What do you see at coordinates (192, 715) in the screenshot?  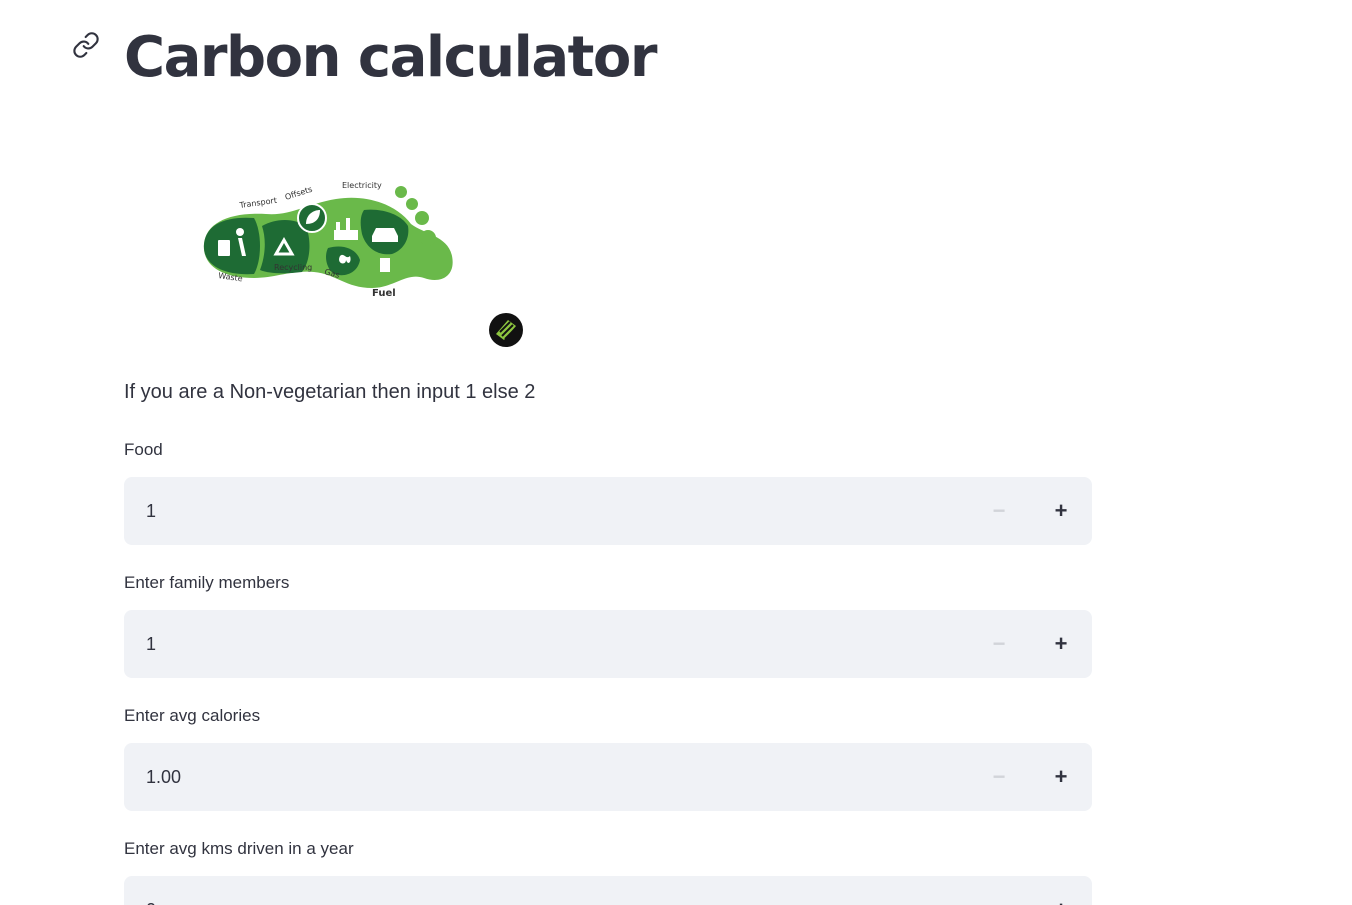 I see `avg-calories-label: Enter avg calories` at bounding box center [192, 715].